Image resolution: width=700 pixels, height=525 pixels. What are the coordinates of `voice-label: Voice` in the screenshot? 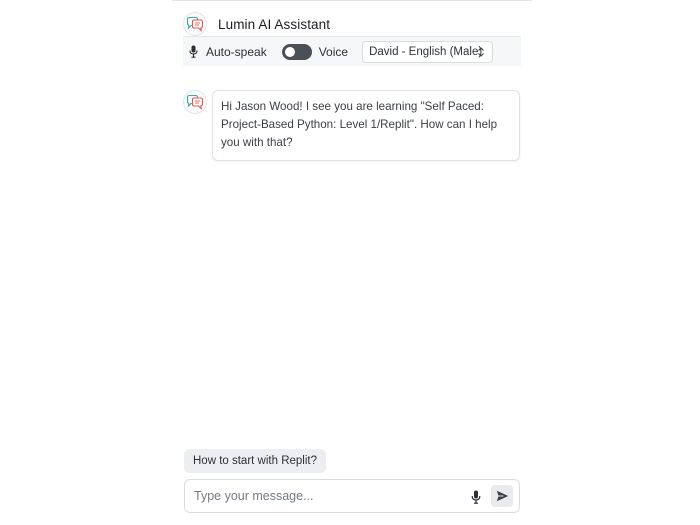 It's located at (333, 51).